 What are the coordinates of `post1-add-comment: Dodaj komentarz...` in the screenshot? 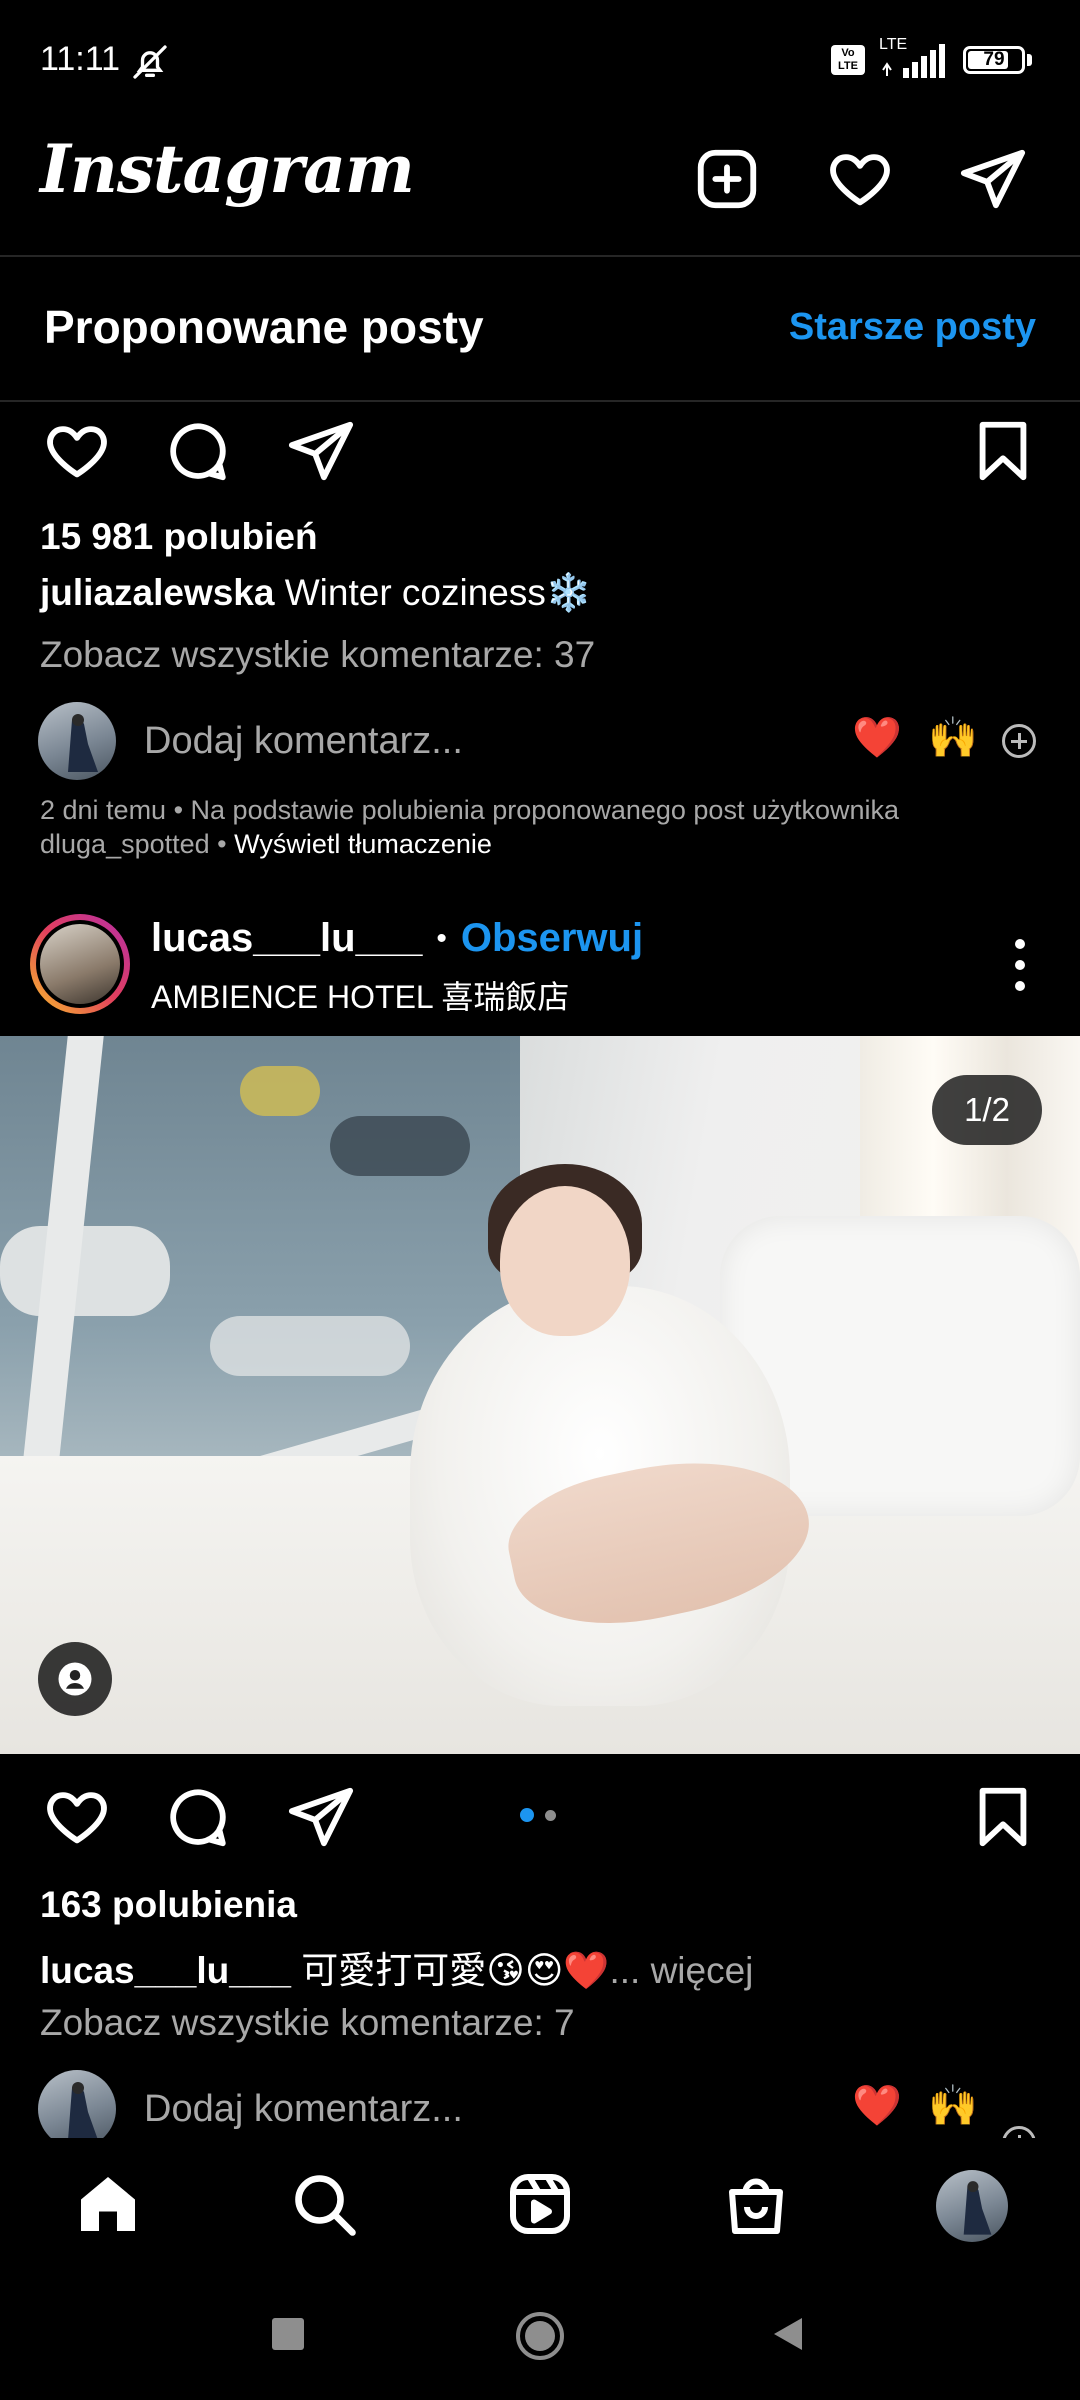 It's located at (303, 741).